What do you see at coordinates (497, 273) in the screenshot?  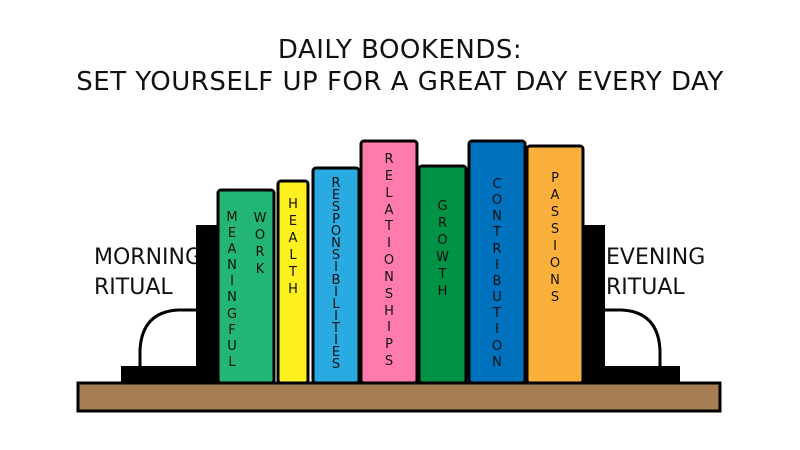 I see `book-label-contribution: CONTRIBUTION` at bounding box center [497, 273].